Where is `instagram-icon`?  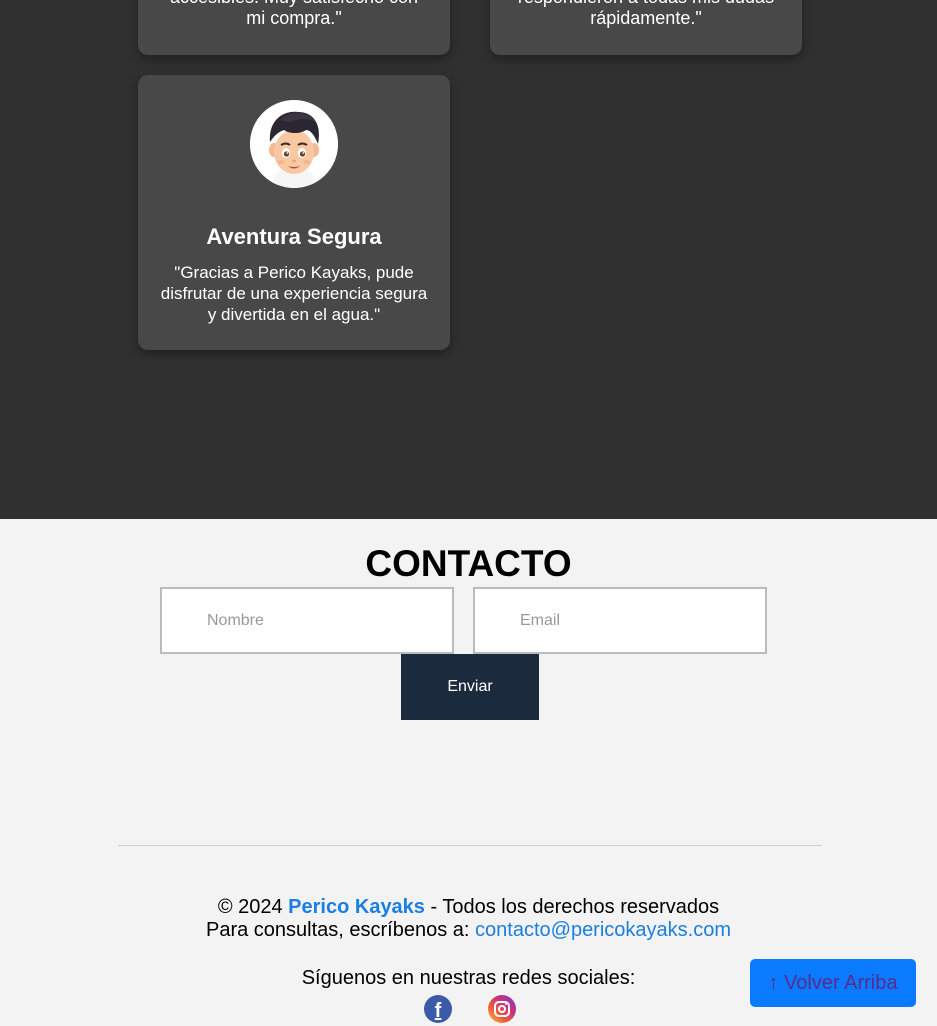 instagram-icon is located at coordinates (502, 1009).